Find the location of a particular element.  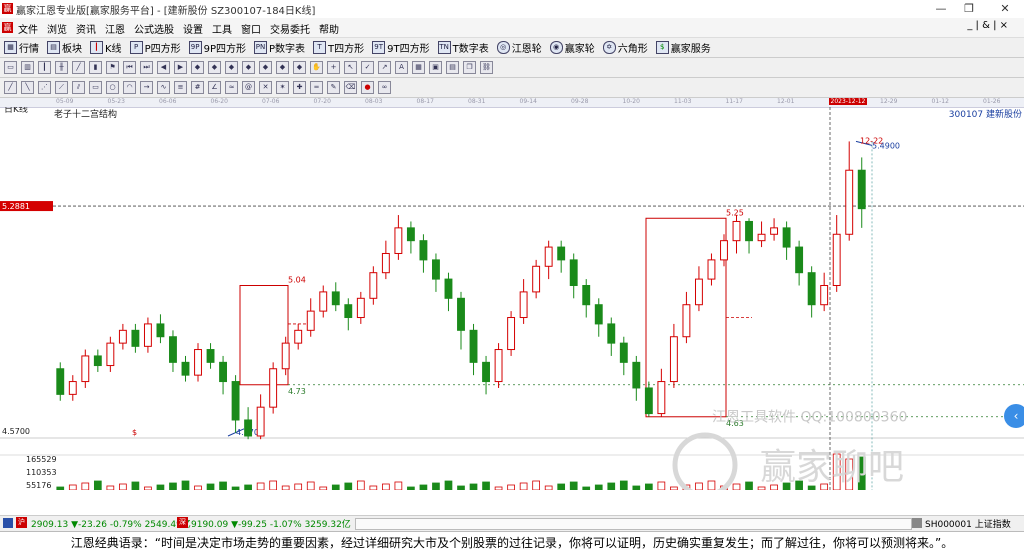

cursor-icon: ↗ is located at coordinates (384, 67).